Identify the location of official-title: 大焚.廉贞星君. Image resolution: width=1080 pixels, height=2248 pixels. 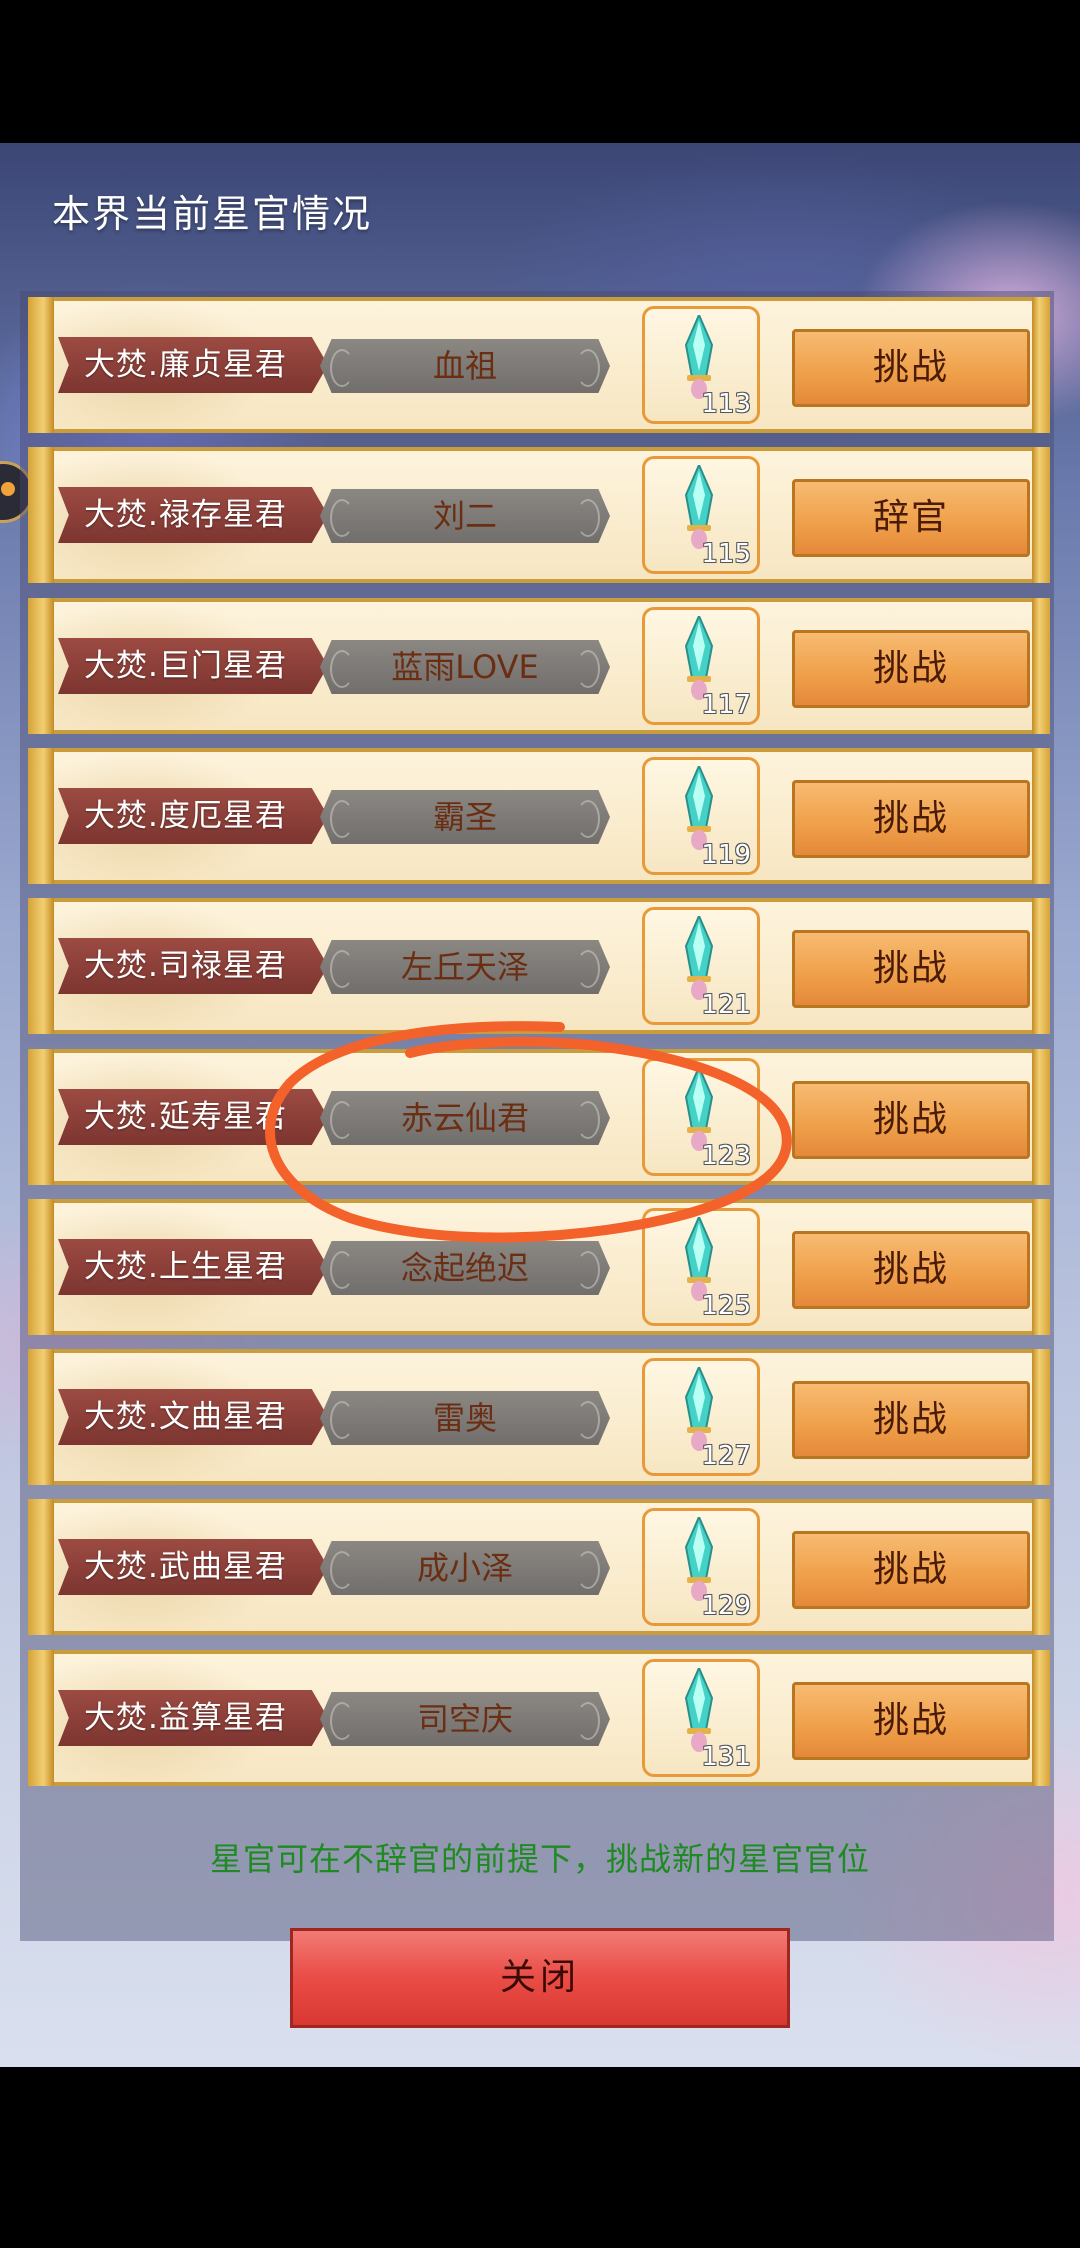
(193, 365).